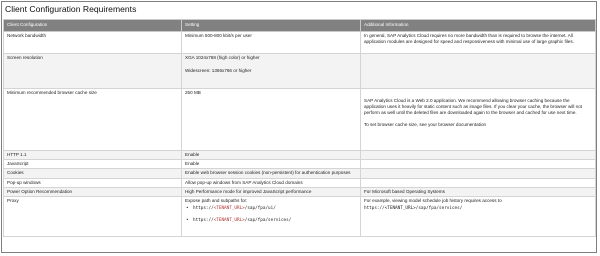 This screenshot has width=600, height=256. Describe the element at coordinates (271, 42) in the screenshot. I see `setting-cell: Minimum 500-800 kbit/s per user` at that location.